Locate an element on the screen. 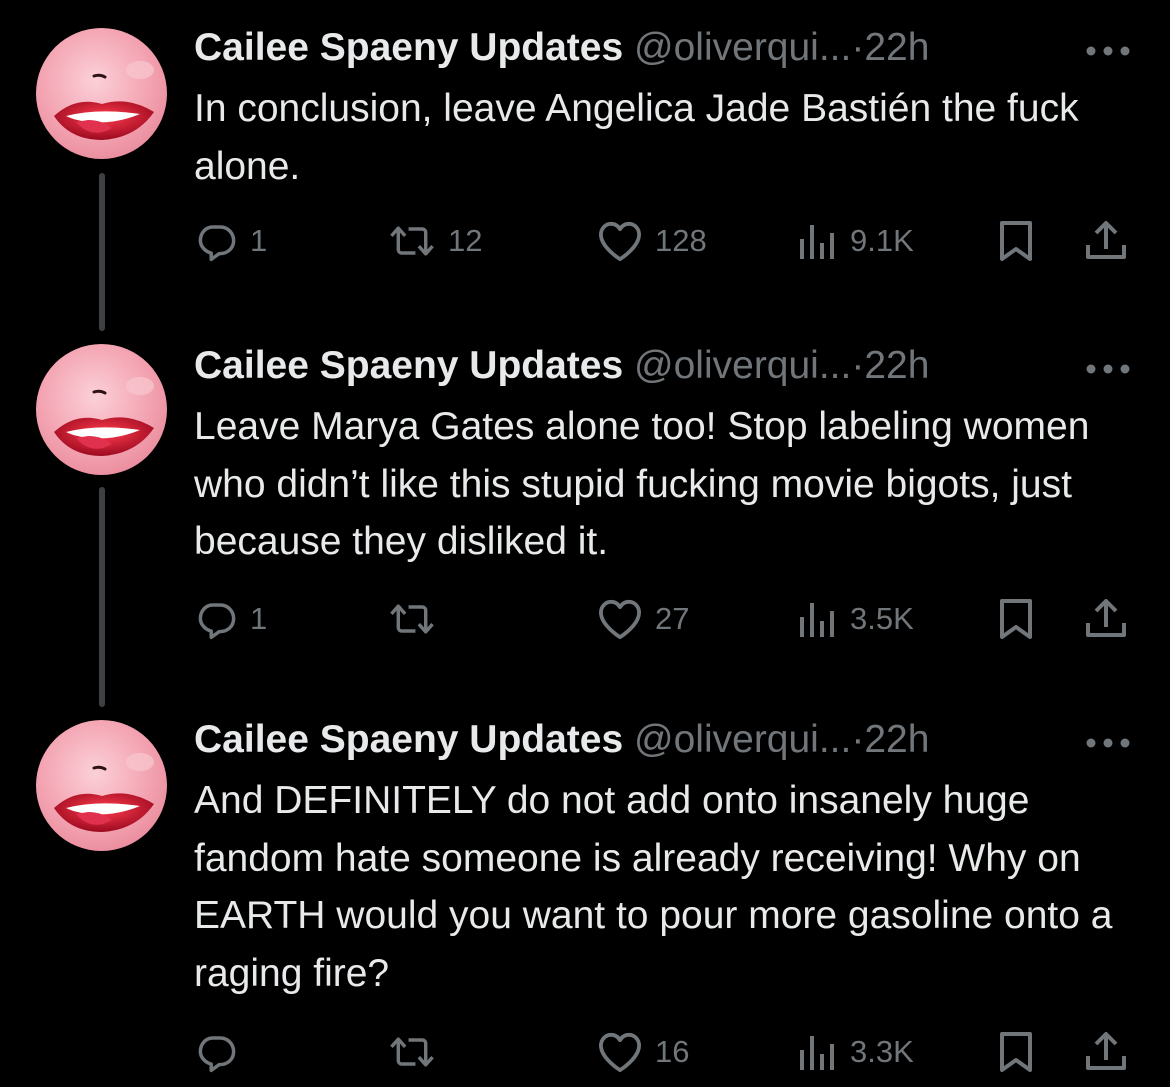 This screenshot has width=1170, height=1087. views-button: 3.3K is located at coordinates (856, 1052).